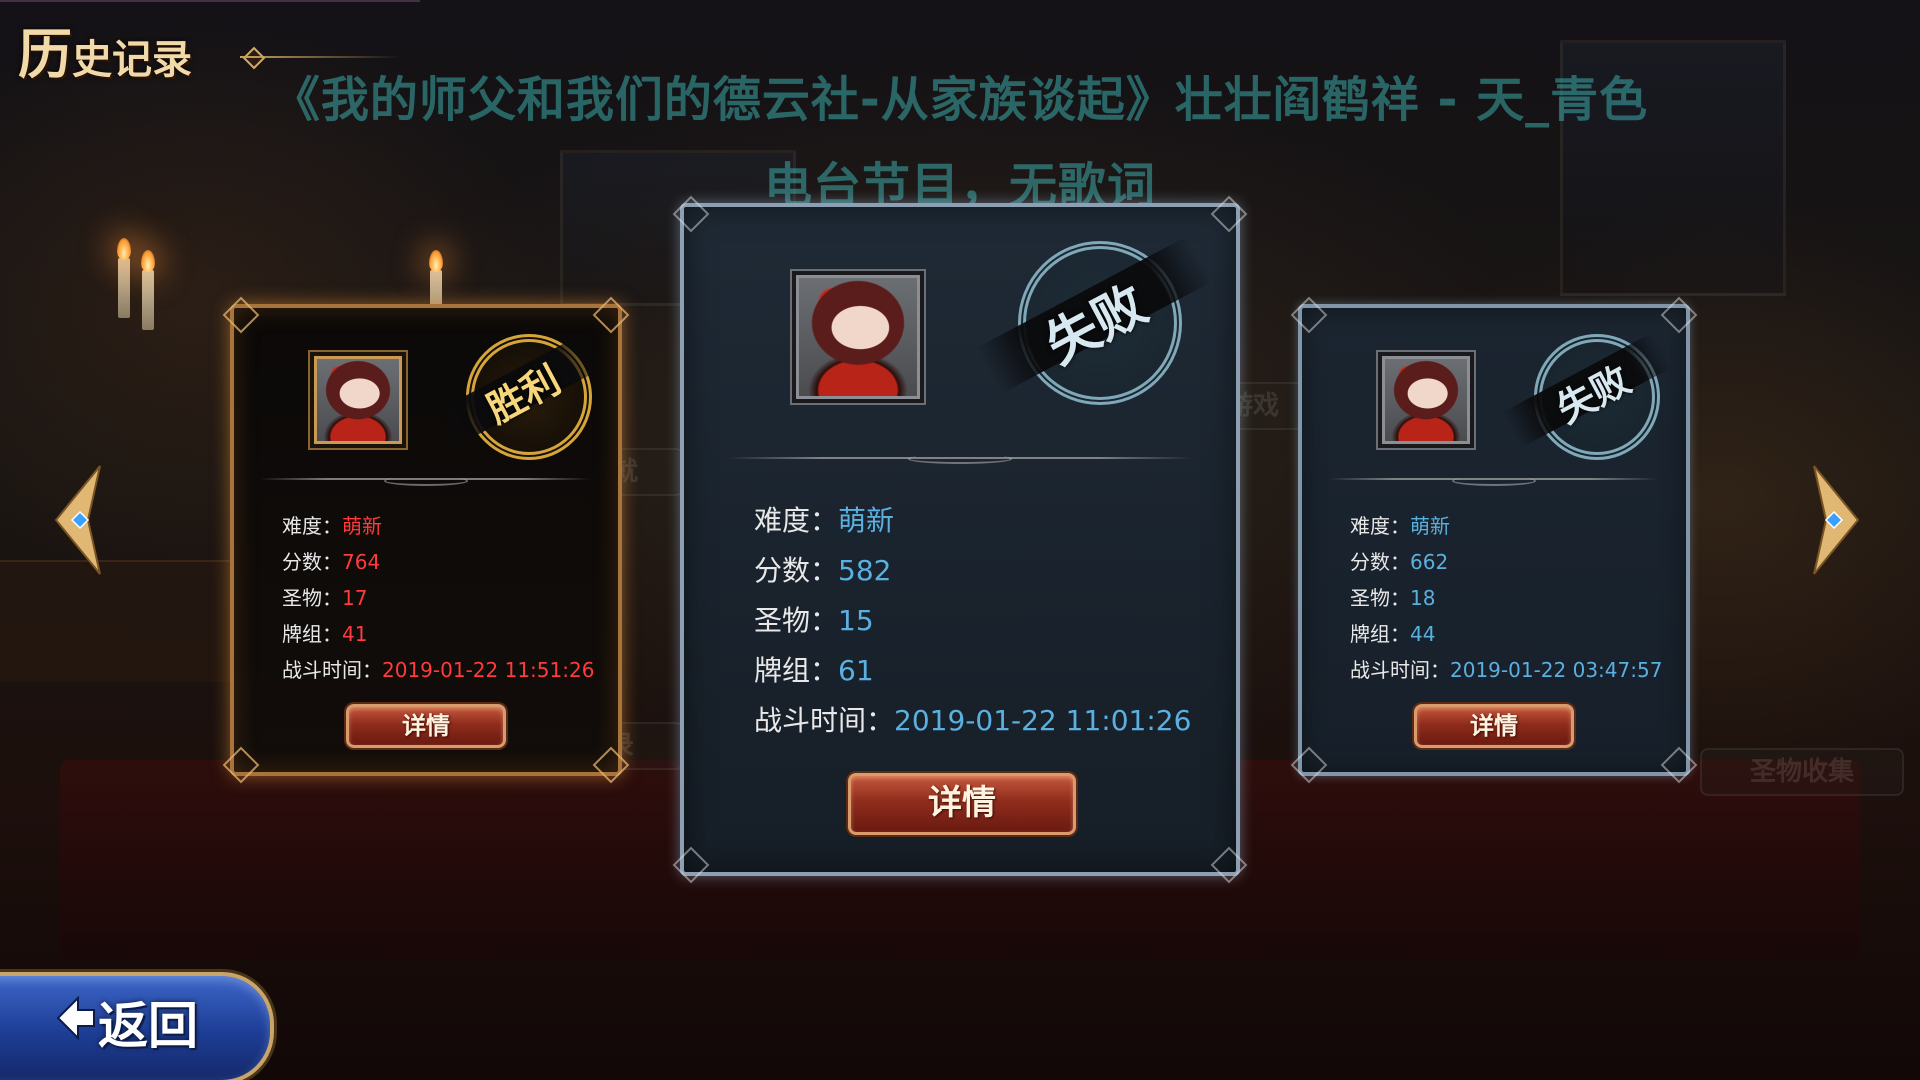 This screenshot has height=1080, width=1920. Describe the element at coordinates (148, 1025) in the screenshot. I see `back-button-label: 返回` at that location.